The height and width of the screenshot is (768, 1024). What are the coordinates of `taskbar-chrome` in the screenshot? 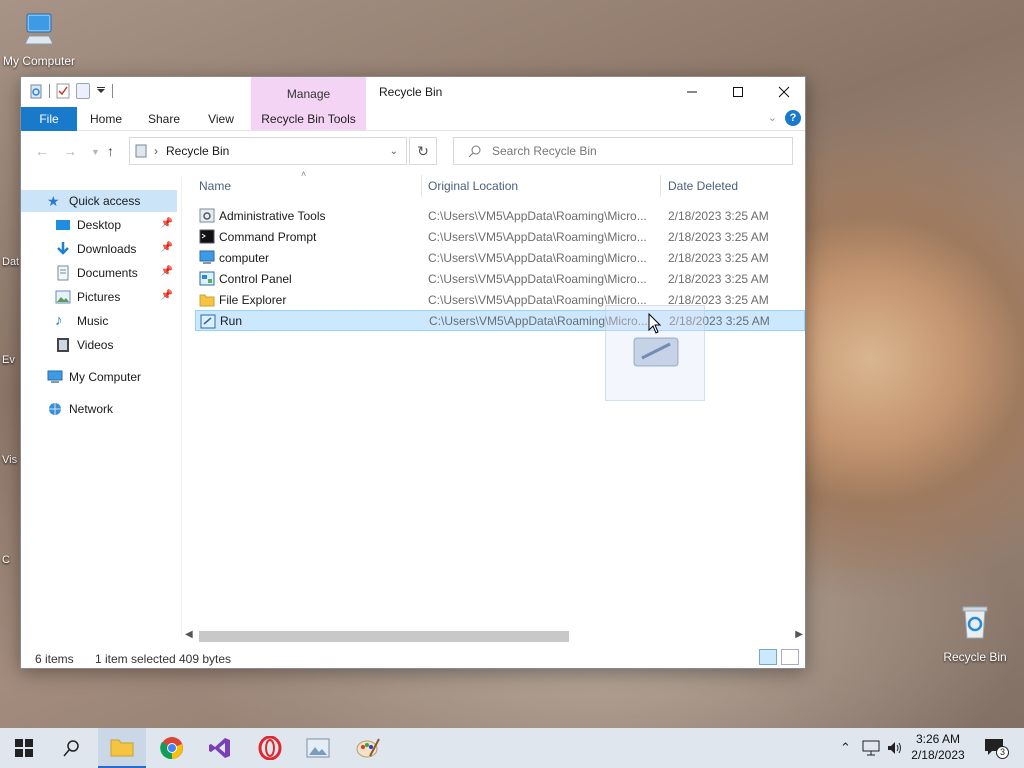 It's located at (172, 748).